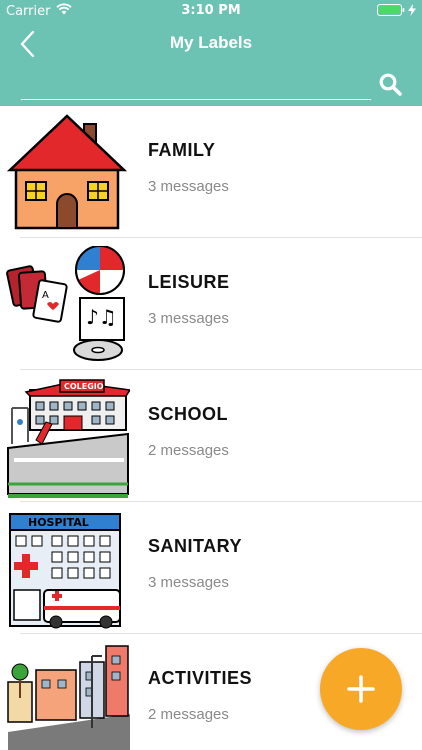 The image size is (422, 750). What do you see at coordinates (65, 303) in the screenshot?
I see `leisure-icon: A ♪♫` at bounding box center [65, 303].